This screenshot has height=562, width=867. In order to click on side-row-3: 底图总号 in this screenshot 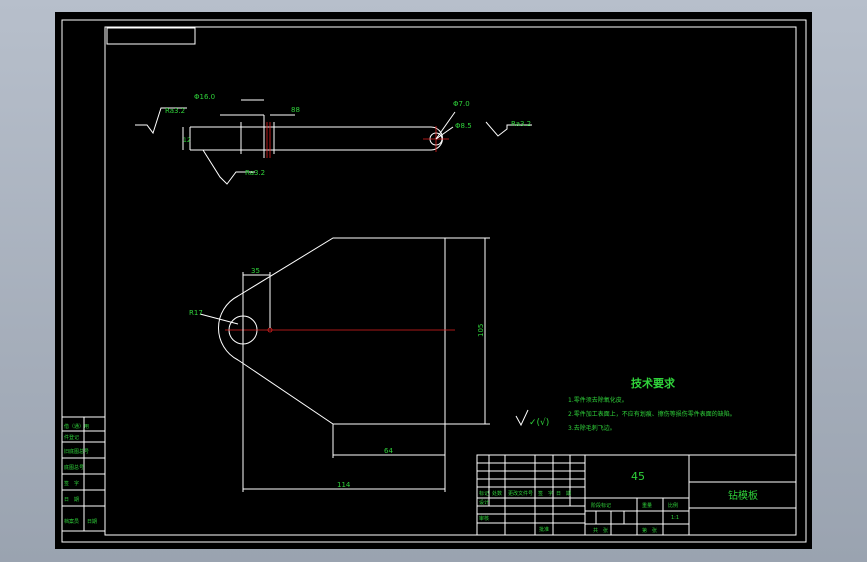, I will do `click(74, 467)`.